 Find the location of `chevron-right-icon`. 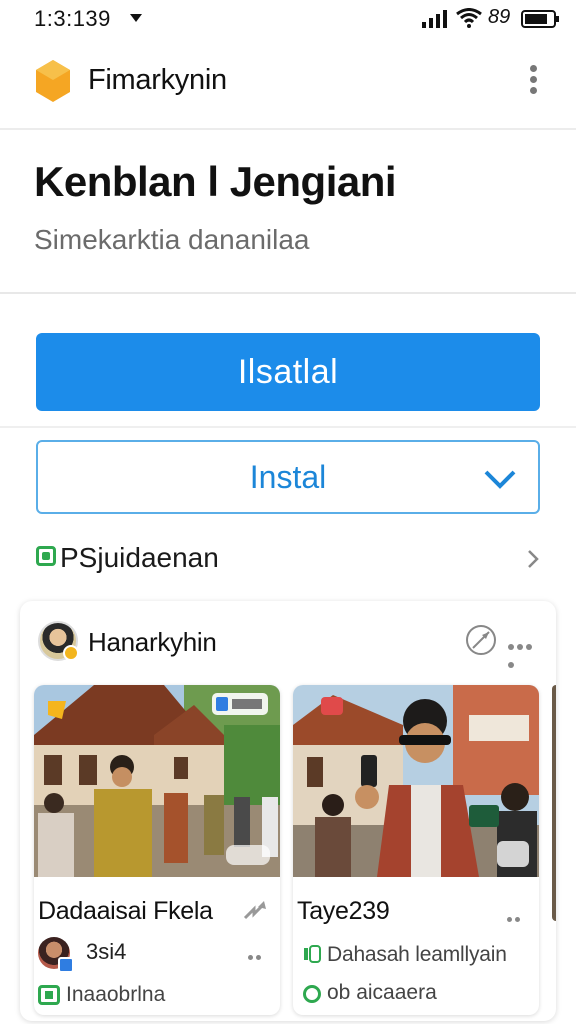

chevron-right-icon is located at coordinates (533, 559).